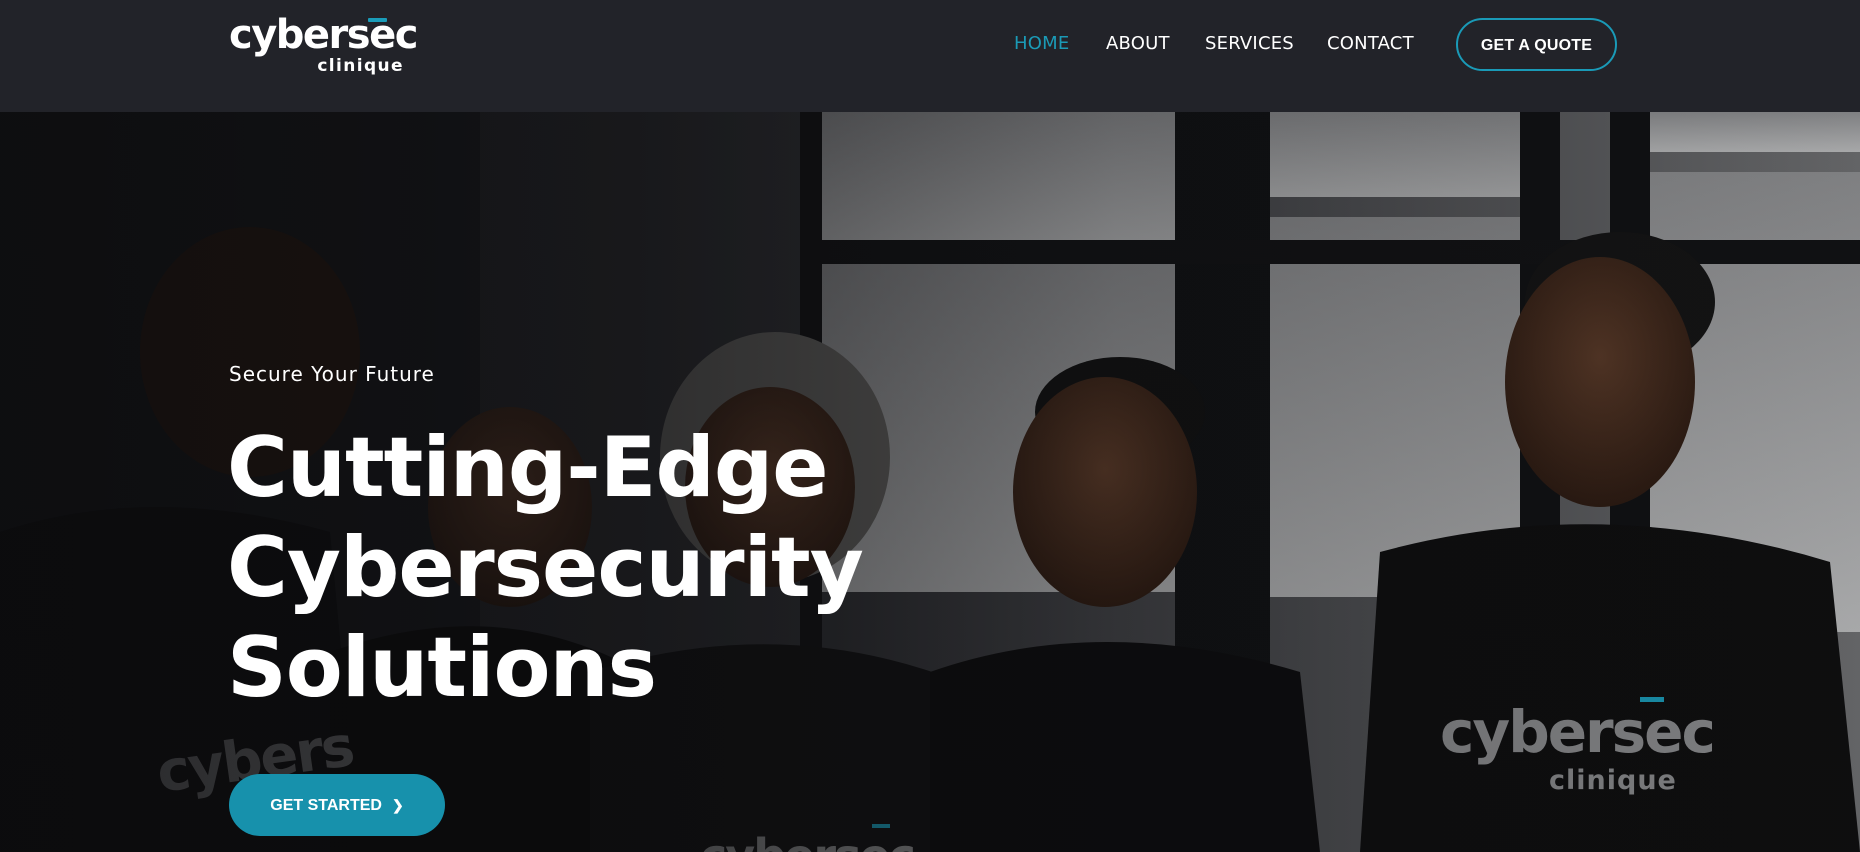 This screenshot has height=852, width=1860. What do you see at coordinates (442, 667) in the screenshot?
I see `hero-headline-line-3: Solutions` at bounding box center [442, 667].